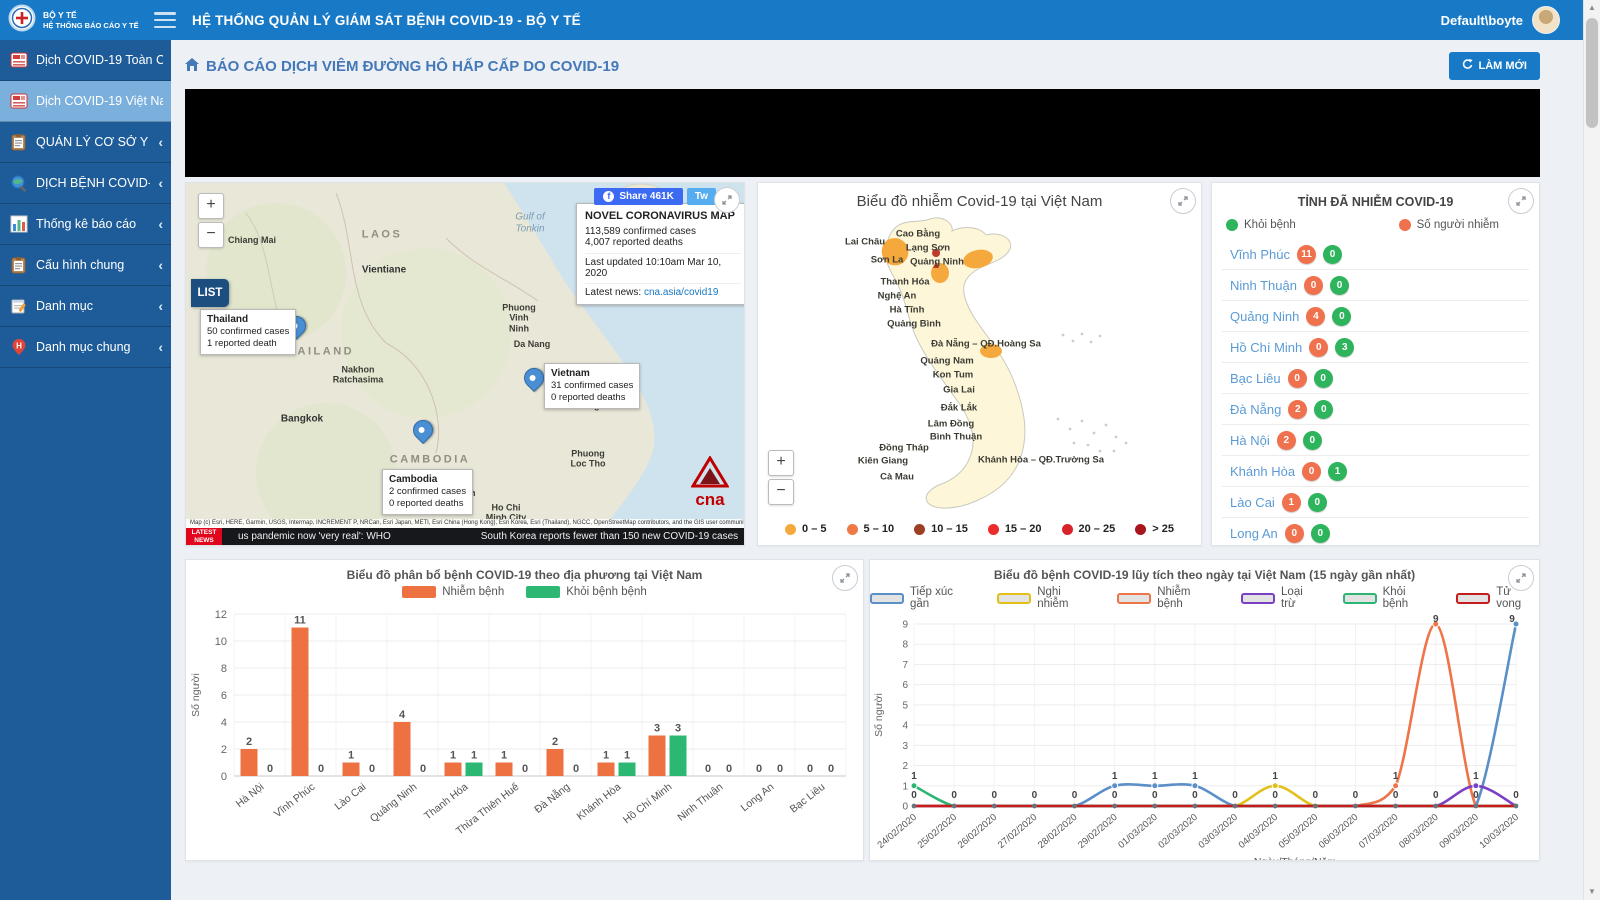 The image size is (1600, 900). What do you see at coordinates (85, 306) in the screenshot?
I see `sidebar-item-danh-m-c: Danh mục ‹` at bounding box center [85, 306].